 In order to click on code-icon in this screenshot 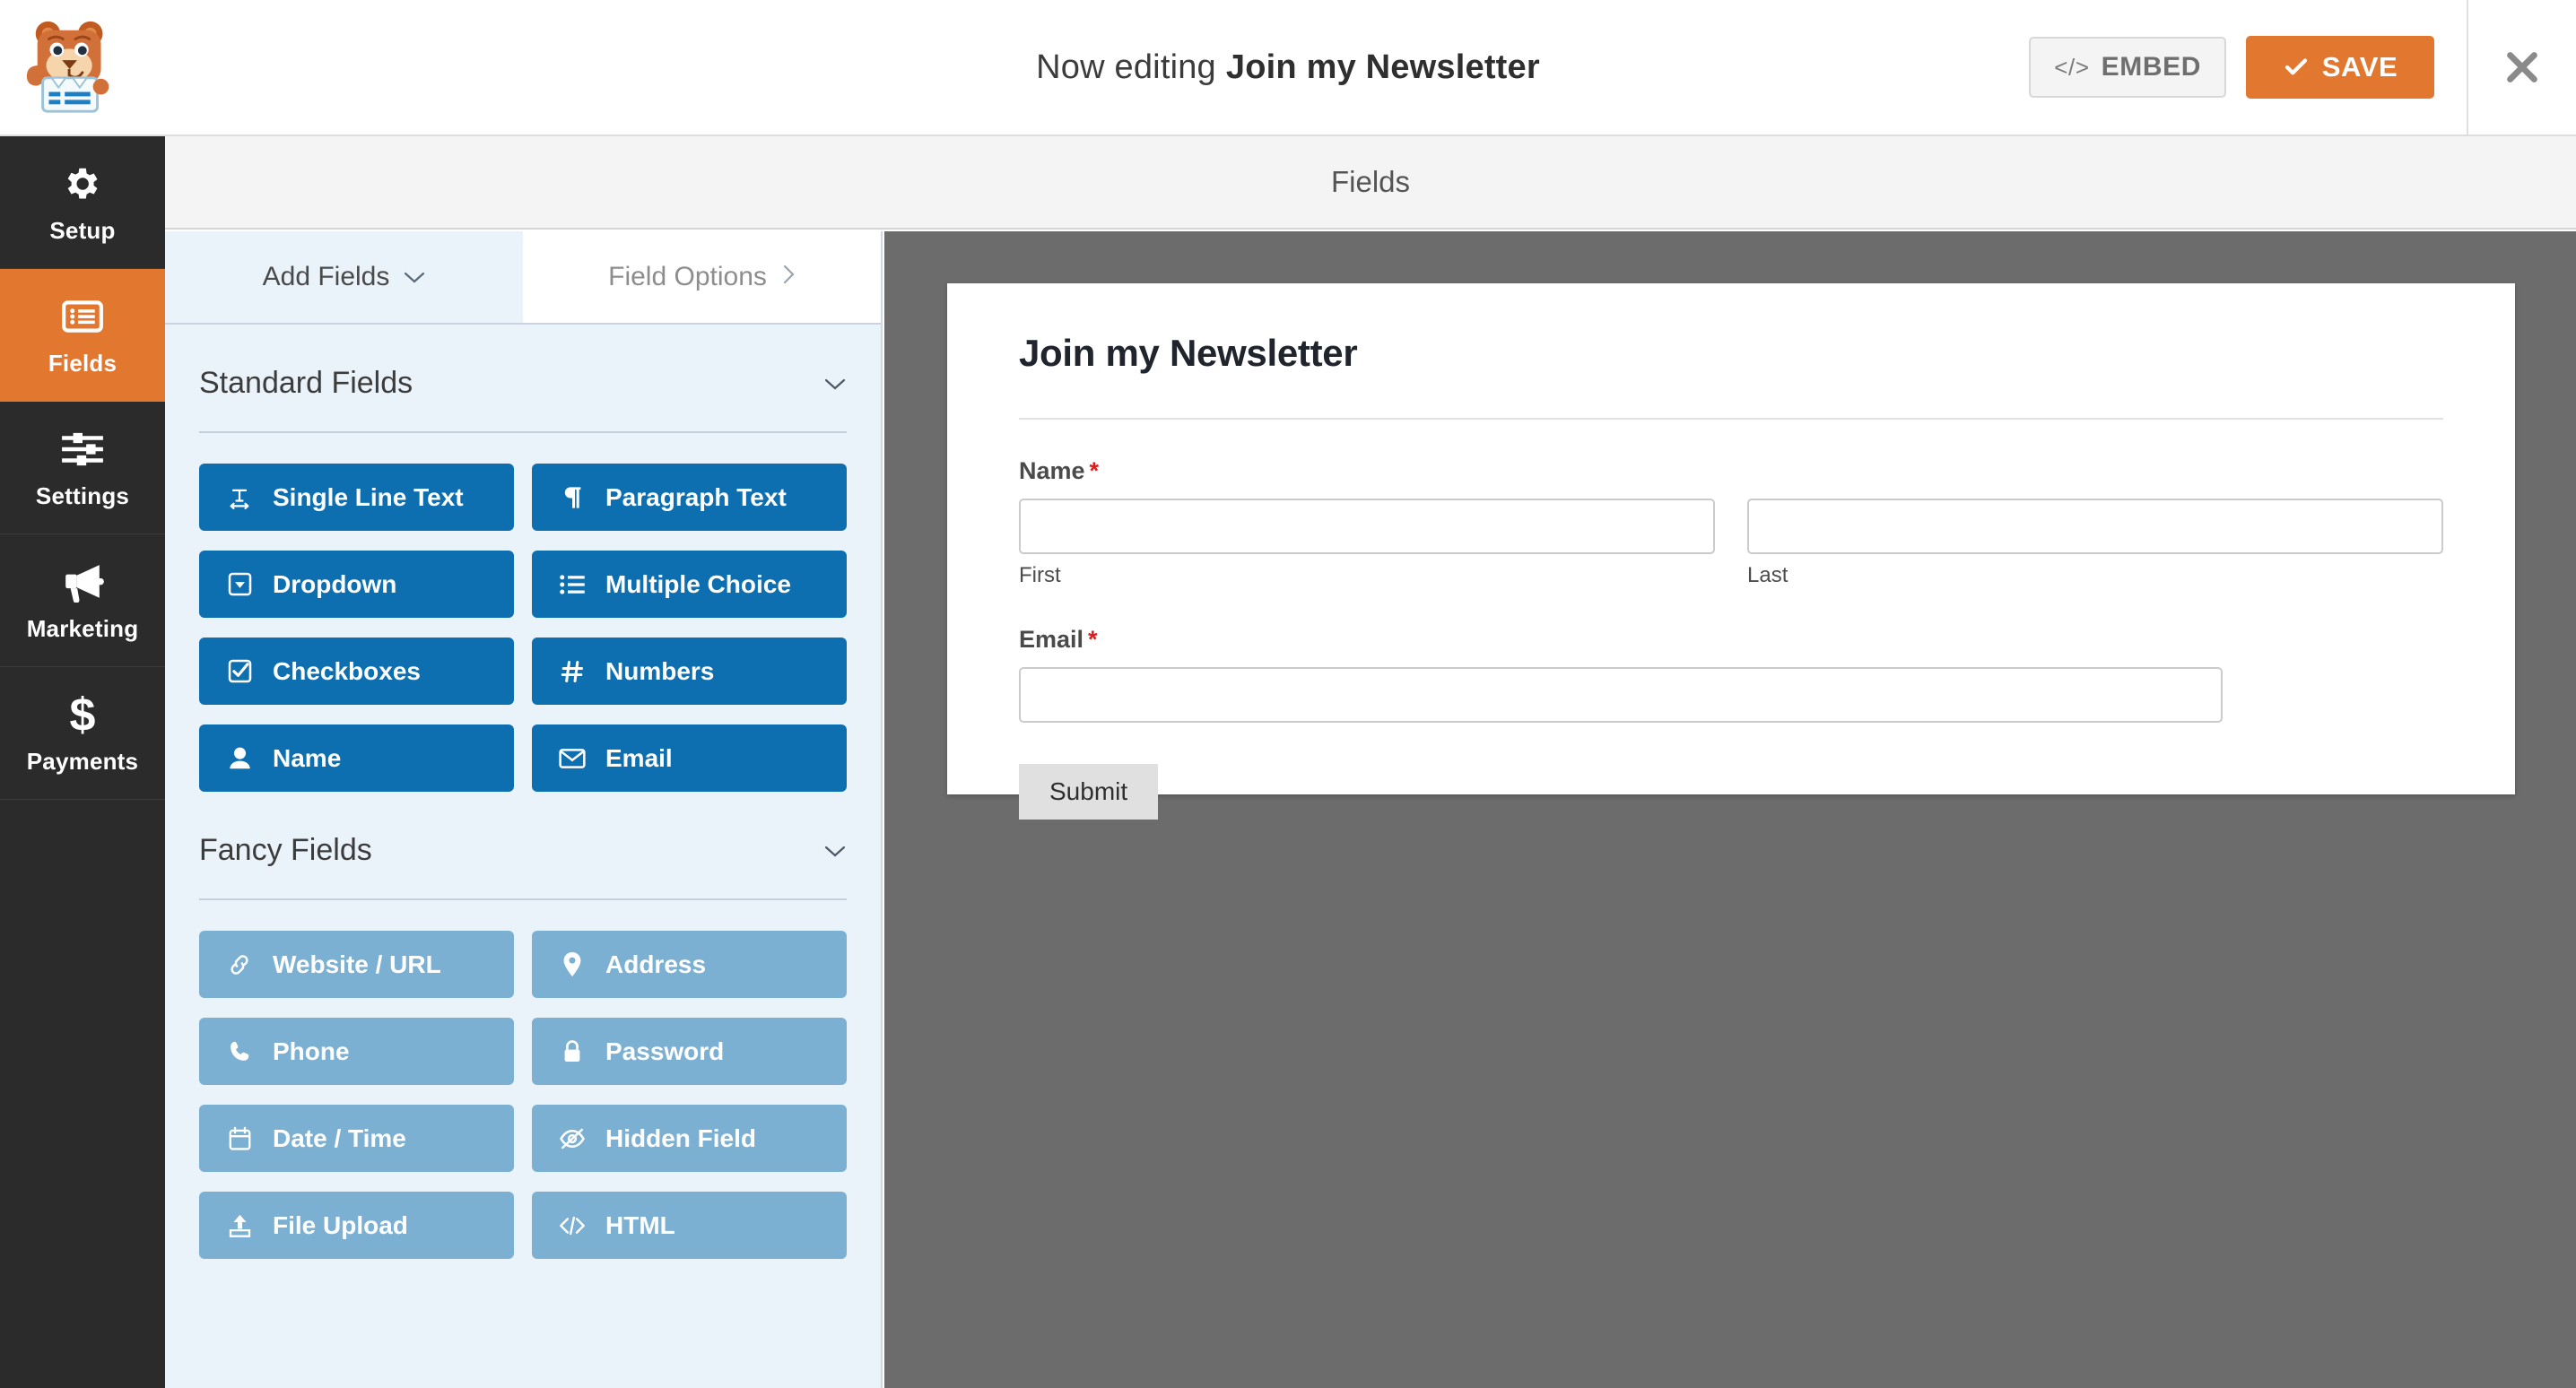, I will do `click(572, 1225)`.